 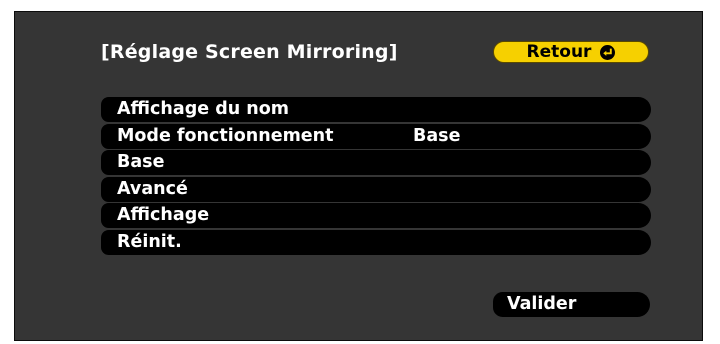 What do you see at coordinates (152, 188) in the screenshot?
I see `menu-item-label: Avancé` at bounding box center [152, 188].